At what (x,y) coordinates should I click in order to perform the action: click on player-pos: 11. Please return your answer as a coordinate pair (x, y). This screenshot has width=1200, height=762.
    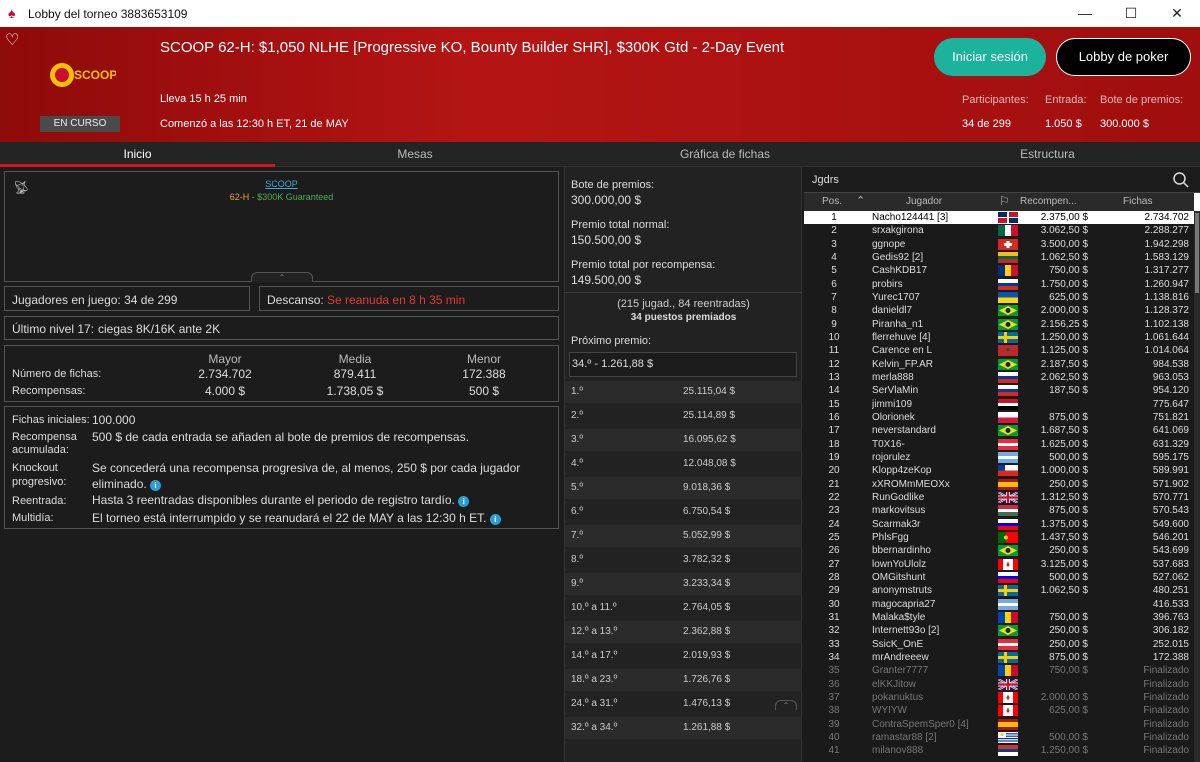
    Looking at the image, I should click on (834, 351).